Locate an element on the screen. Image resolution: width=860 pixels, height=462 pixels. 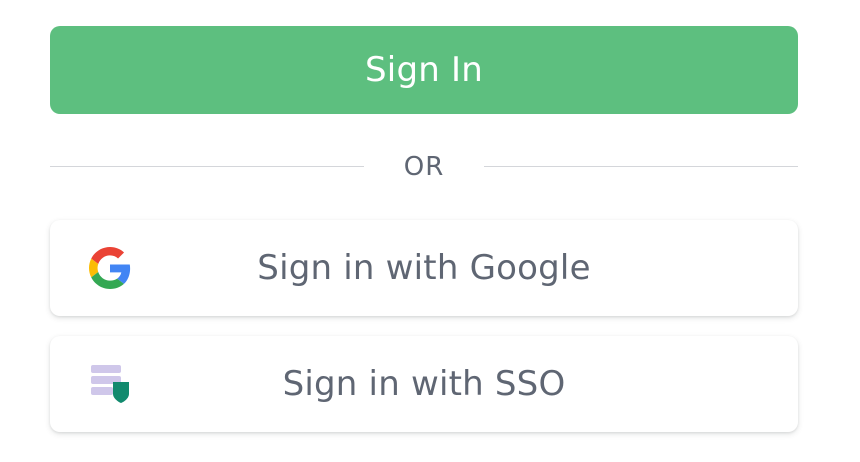
google-icon is located at coordinates (110, 268).